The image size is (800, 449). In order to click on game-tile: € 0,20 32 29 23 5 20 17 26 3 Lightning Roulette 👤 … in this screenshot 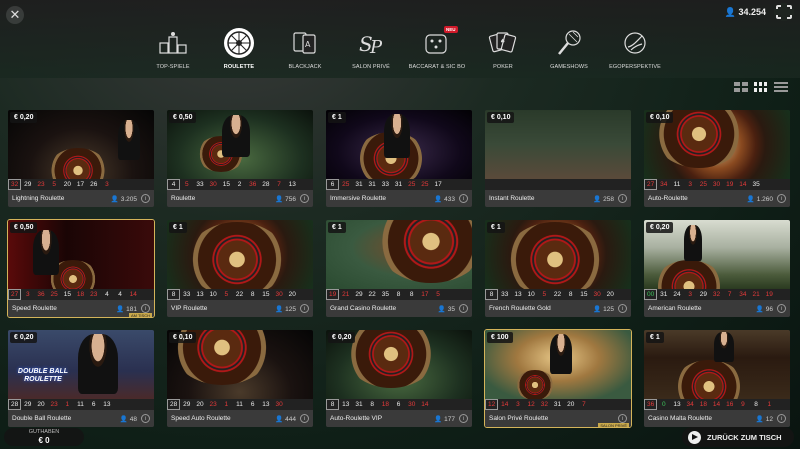, I will do `click(81, 158)`.